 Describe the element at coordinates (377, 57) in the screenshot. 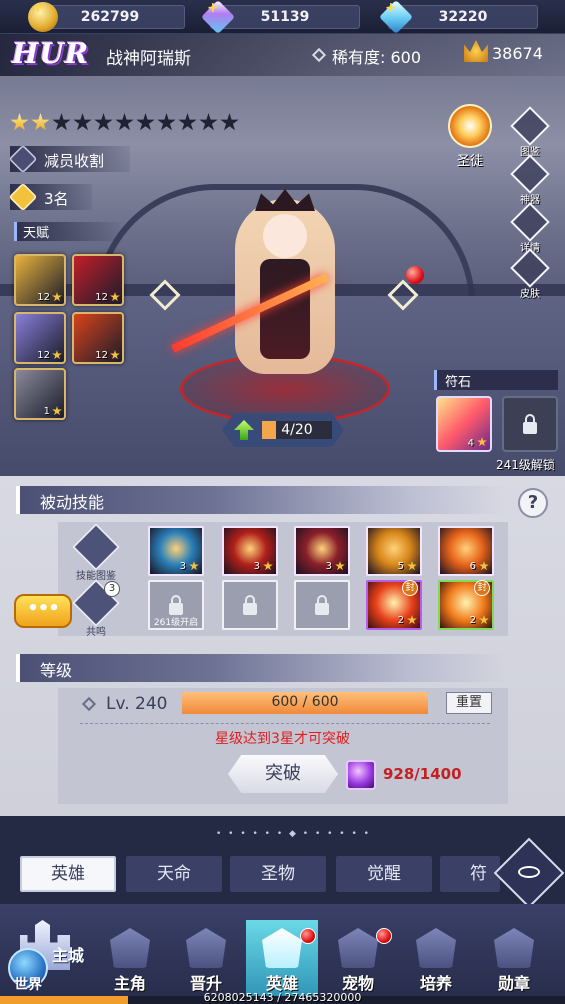

I see `rarity-label: 稀有度: 600` at that location.